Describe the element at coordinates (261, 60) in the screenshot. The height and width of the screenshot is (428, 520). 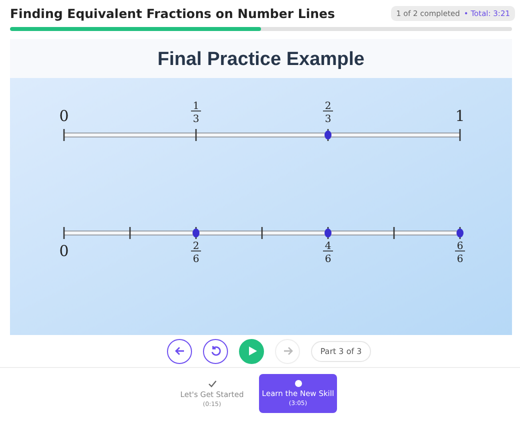
I see `example-title: Final Practice Example` at that location.